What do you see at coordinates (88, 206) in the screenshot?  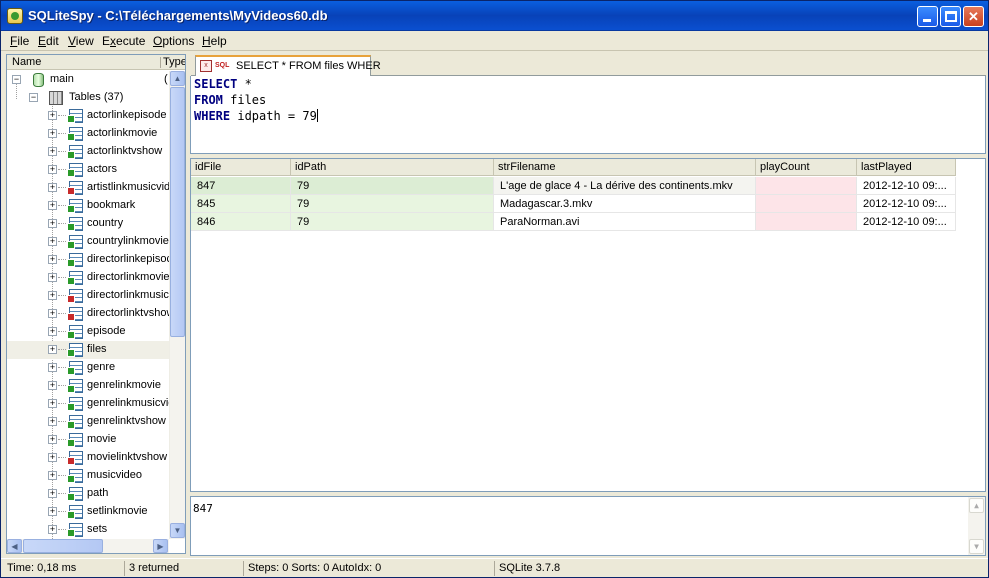 I see `tree-item-table: + bookmark` at bounding box center [88, 206].